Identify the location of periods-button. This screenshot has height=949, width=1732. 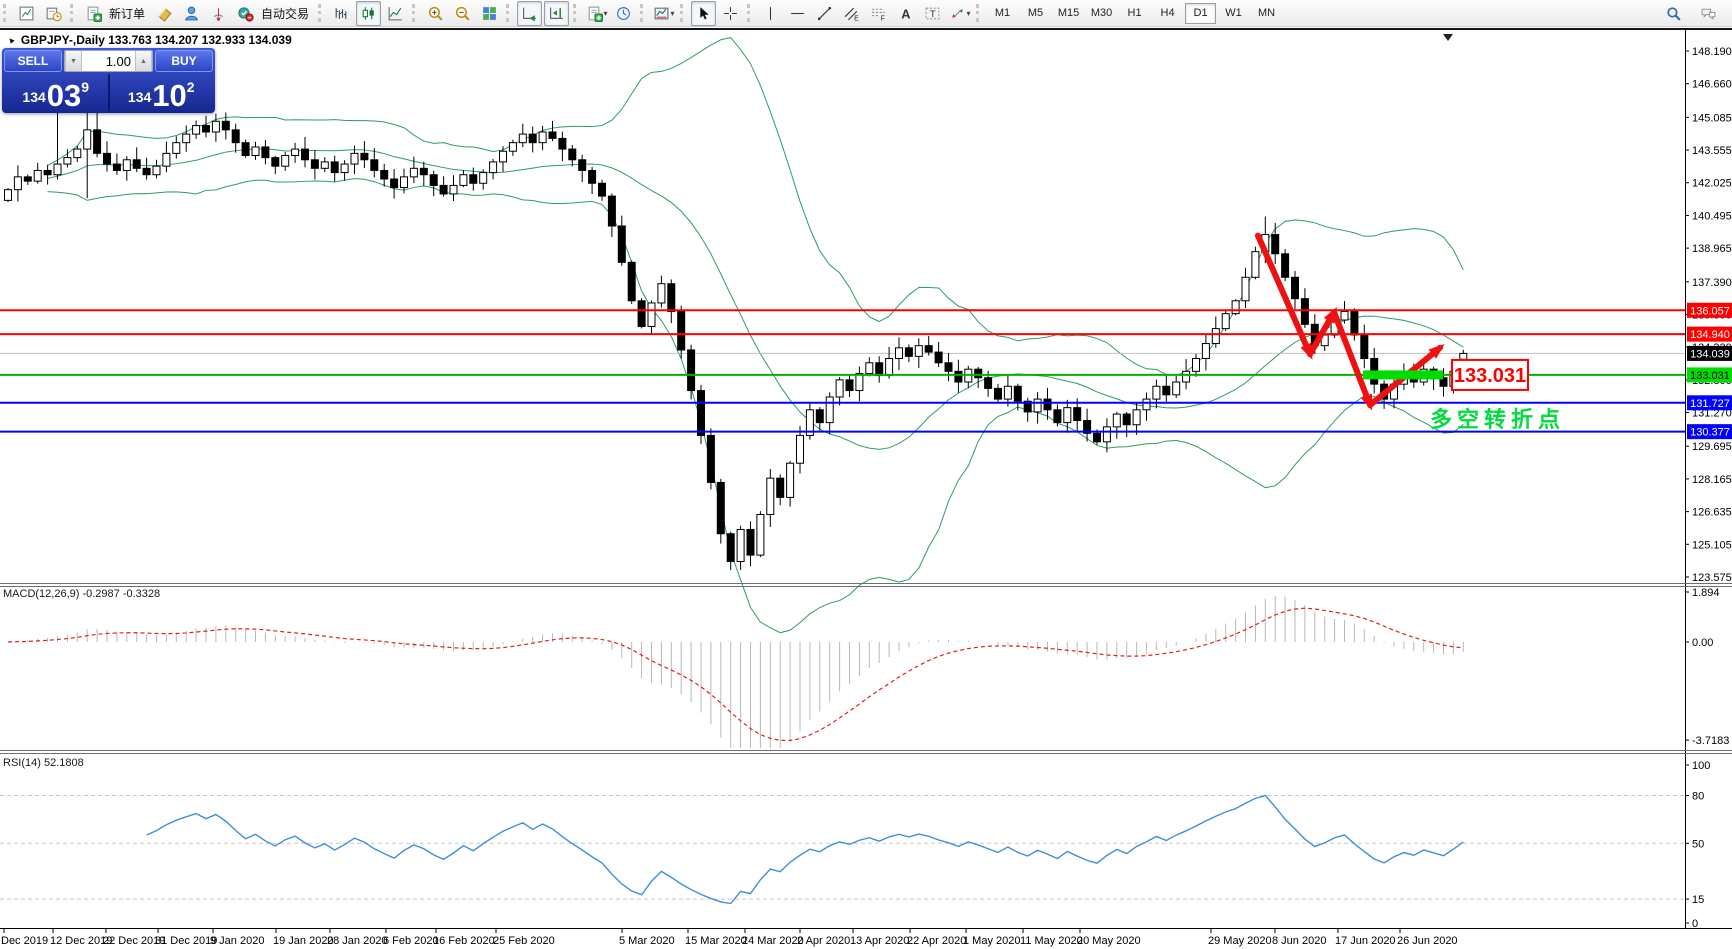
(623, 13).